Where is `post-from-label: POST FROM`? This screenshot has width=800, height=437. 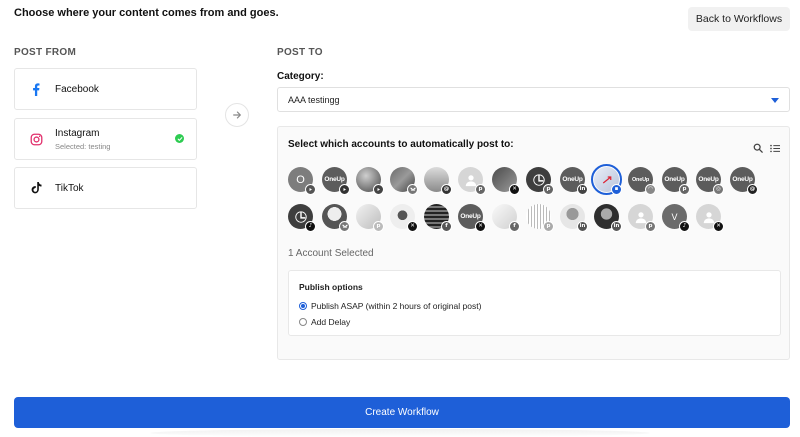 post-from-label: POST FROM is located at coordinates (45, 52).